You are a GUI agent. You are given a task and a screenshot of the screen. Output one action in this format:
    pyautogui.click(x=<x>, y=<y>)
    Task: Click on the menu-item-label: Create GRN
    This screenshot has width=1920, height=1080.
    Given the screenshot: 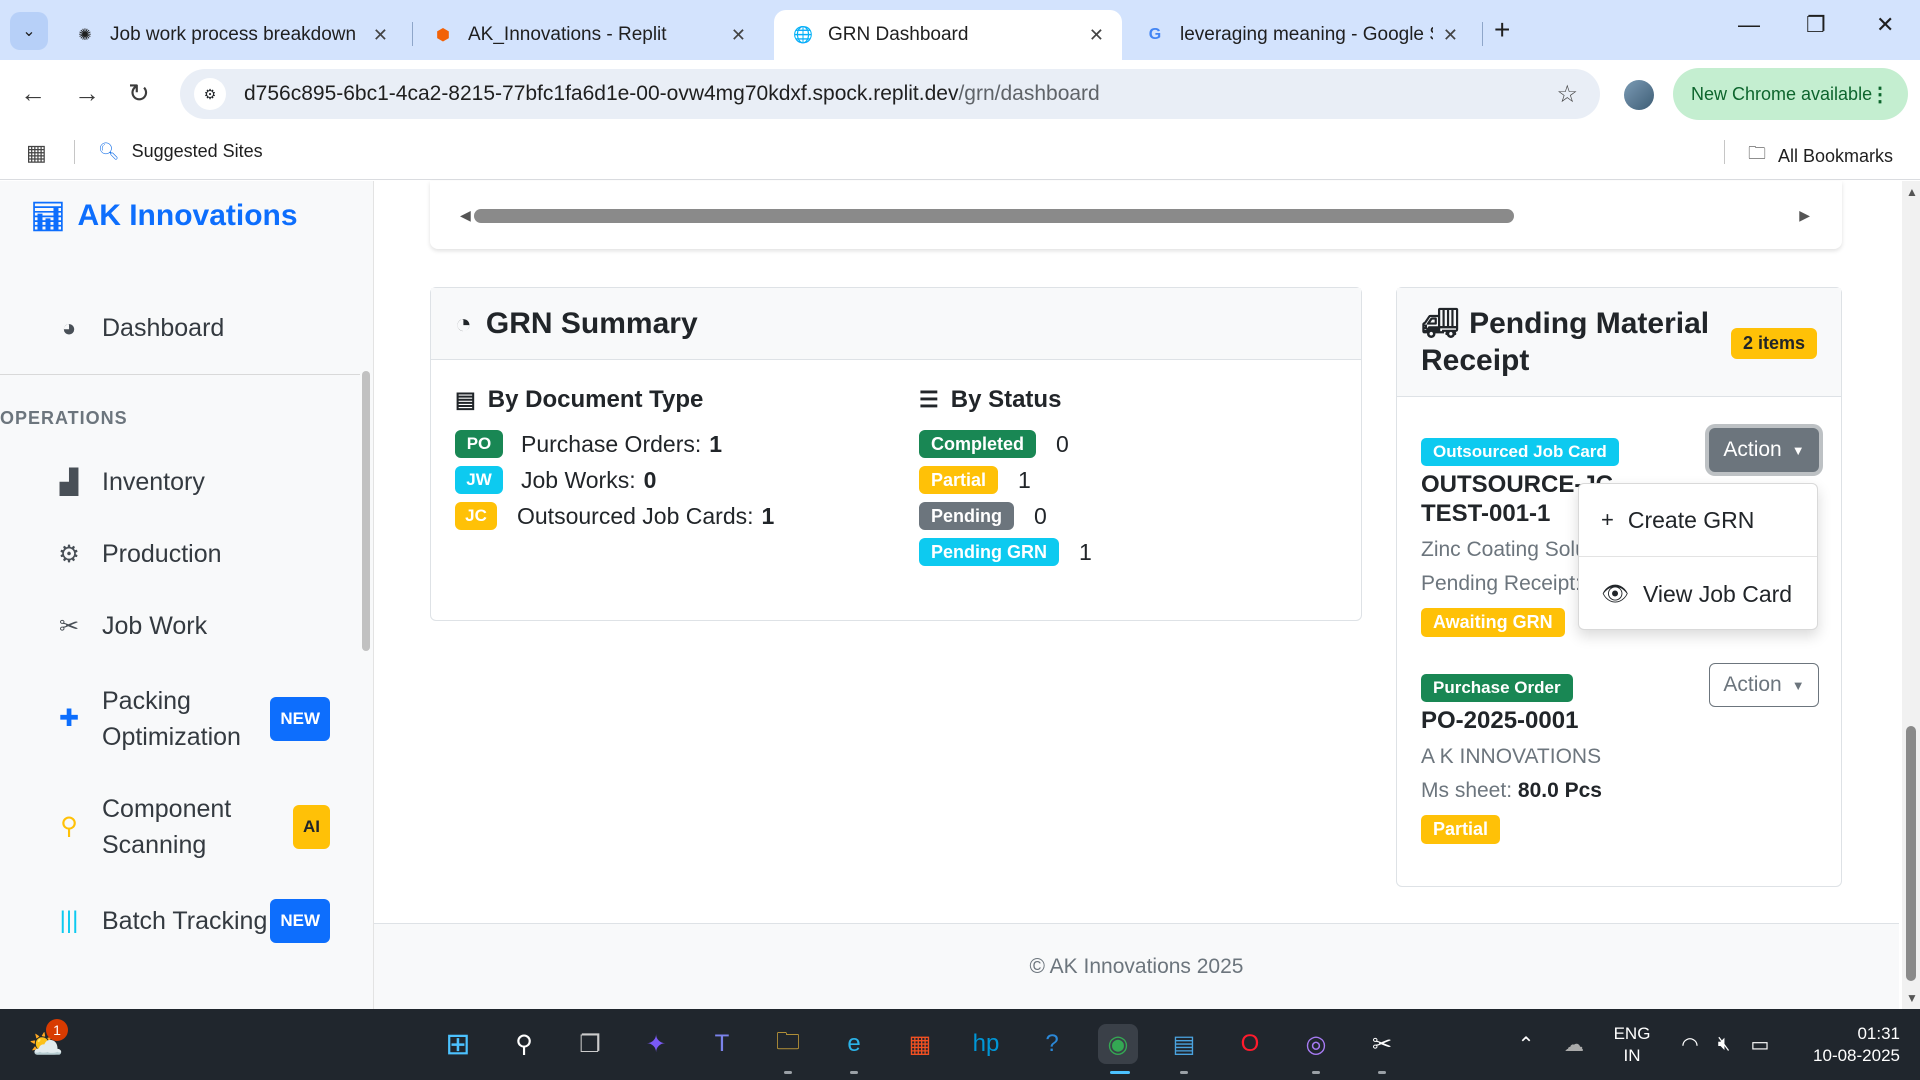 What is the action you would take?
    pyautogui.click(x=1691, y=519)
    